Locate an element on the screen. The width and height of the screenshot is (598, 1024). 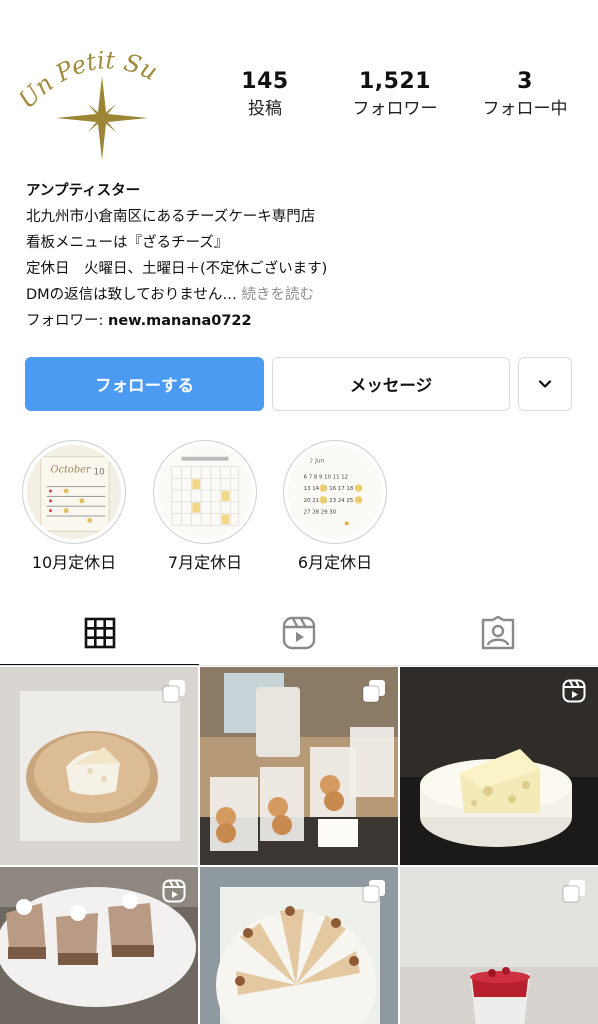
bio-line: 北九州市小倉南区にあるチーズケーキ専門店 is located at coordinates (171, 217).